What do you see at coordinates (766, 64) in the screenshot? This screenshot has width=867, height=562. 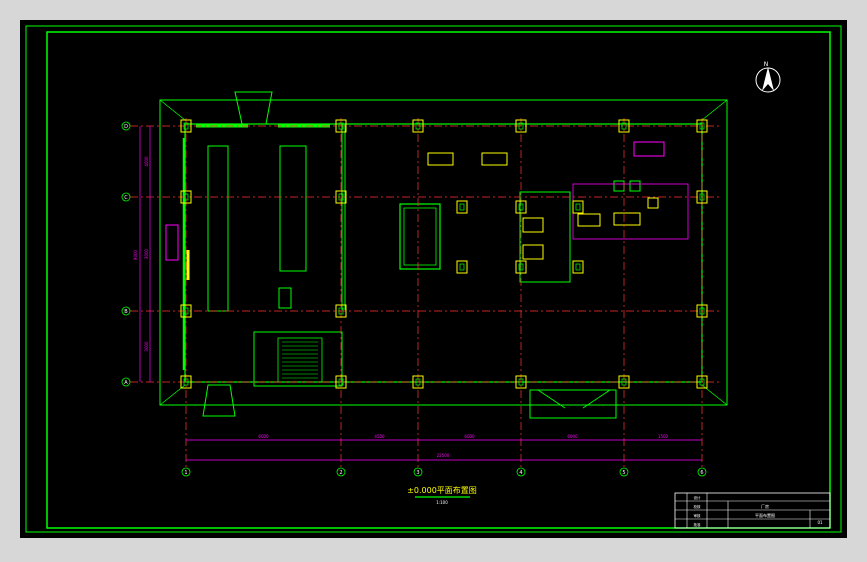 I see `north-letter: N` at bounding box center [766, 64].